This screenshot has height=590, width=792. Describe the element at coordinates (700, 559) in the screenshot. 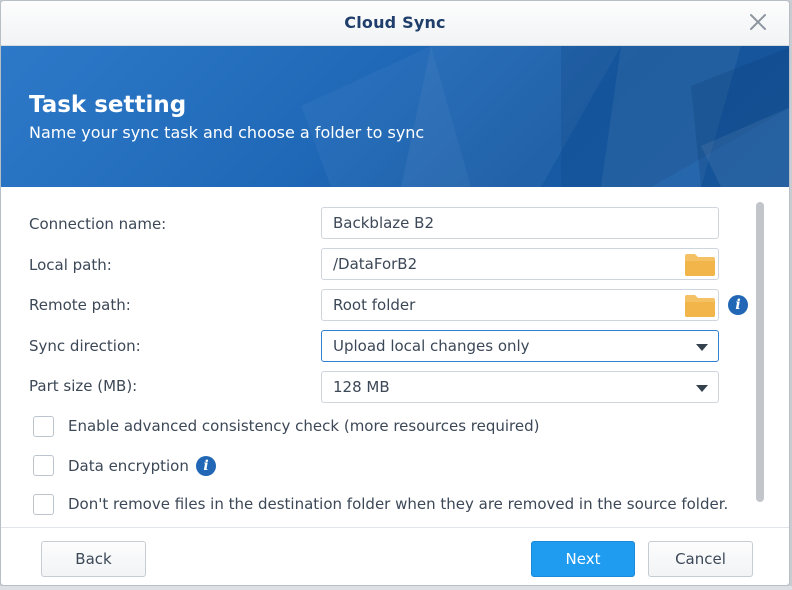

I see `cancel-button: Cancel` at that location.